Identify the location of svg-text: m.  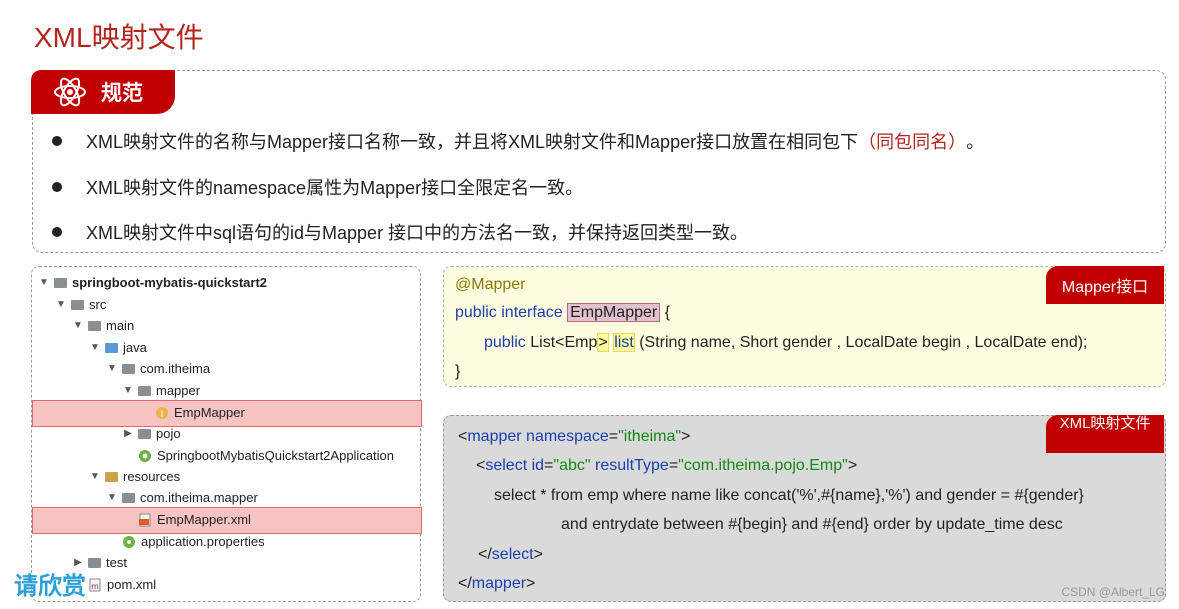
(95, 586).